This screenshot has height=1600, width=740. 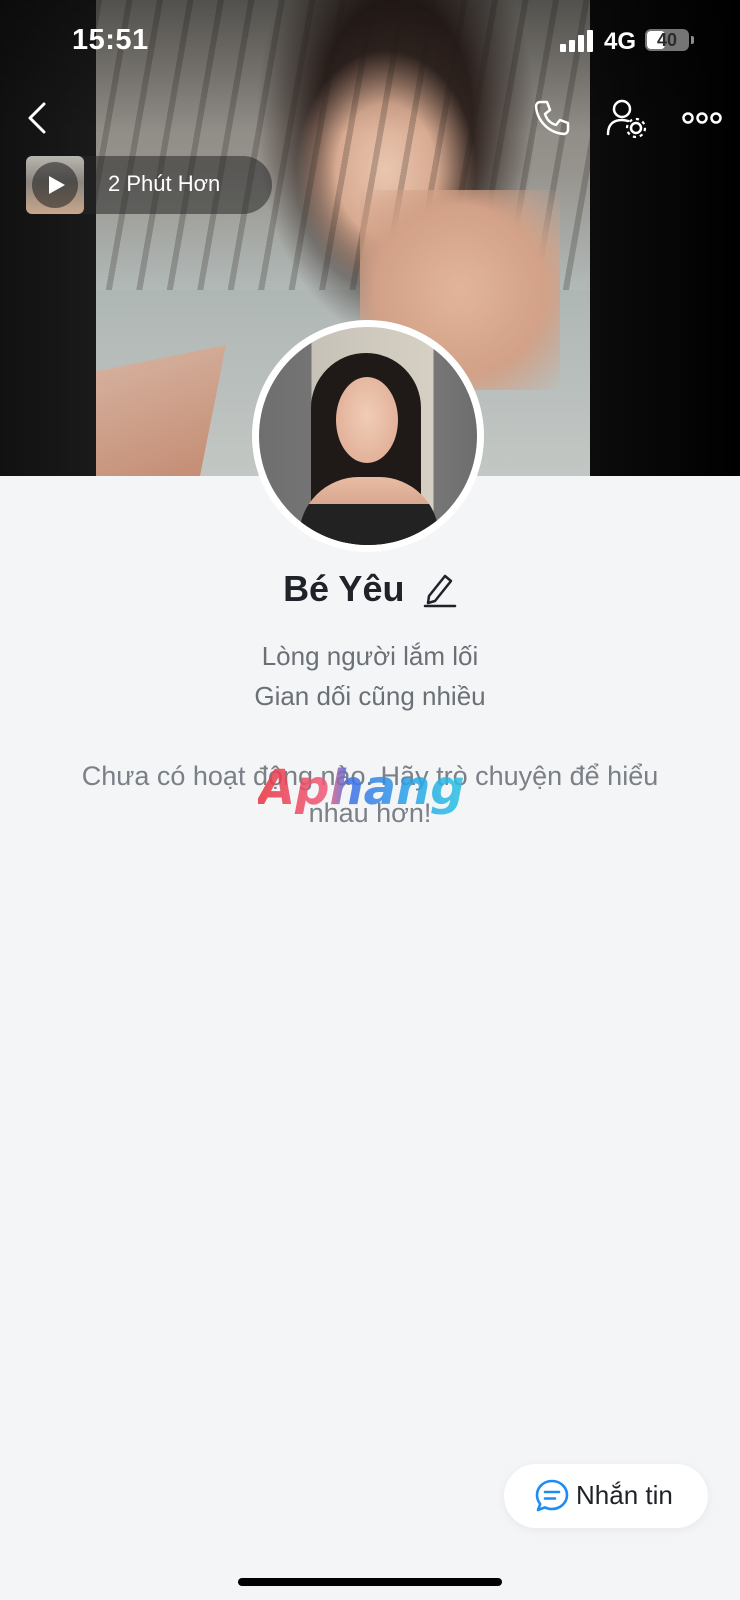 I want to click on more-options-button, so click(x=702, y=118).